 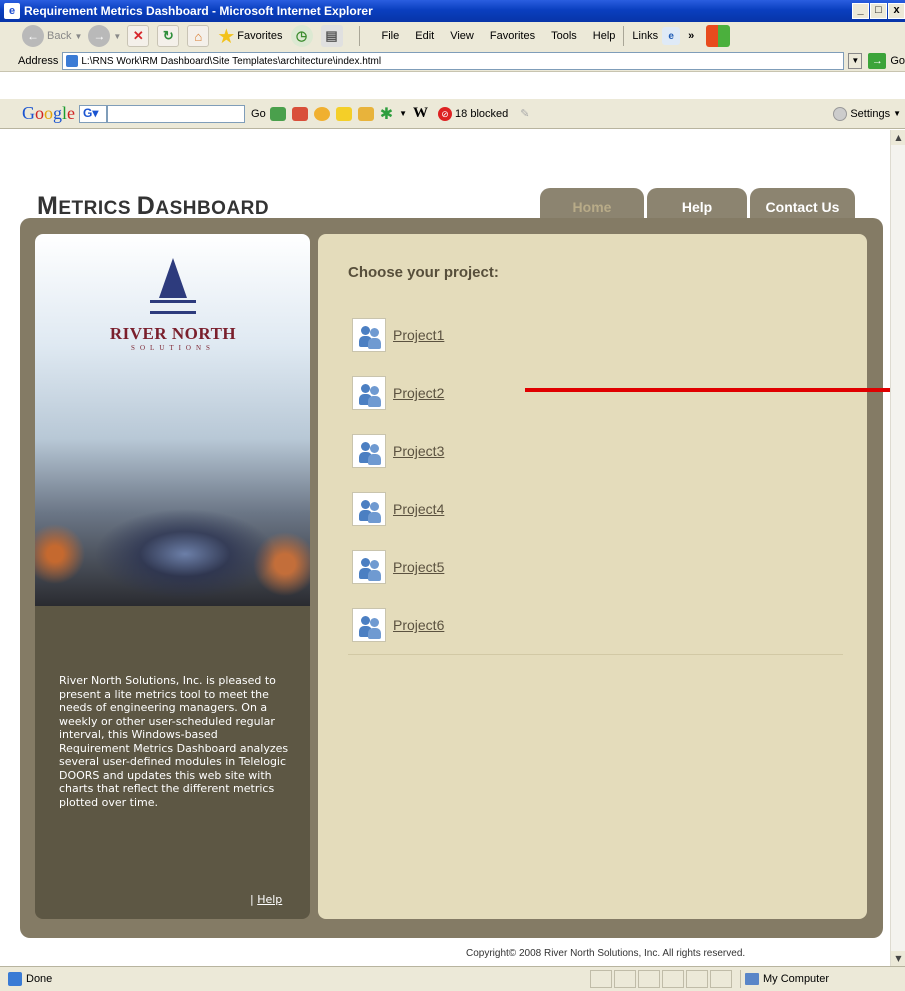 I want to click on favorites-button: ★ Favorites, so click(x=249, y=36).